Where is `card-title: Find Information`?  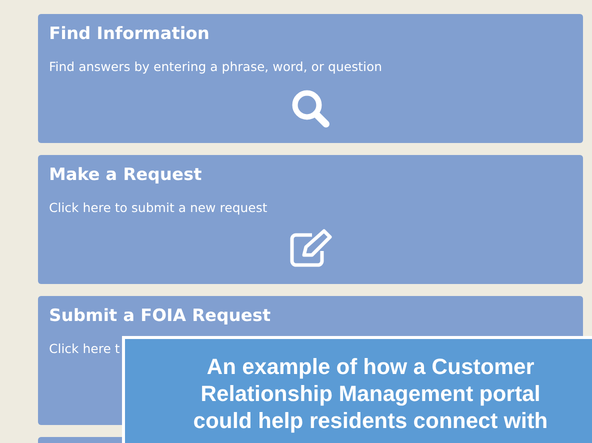 card-title: Find Information is located at coordinates (129, 34).